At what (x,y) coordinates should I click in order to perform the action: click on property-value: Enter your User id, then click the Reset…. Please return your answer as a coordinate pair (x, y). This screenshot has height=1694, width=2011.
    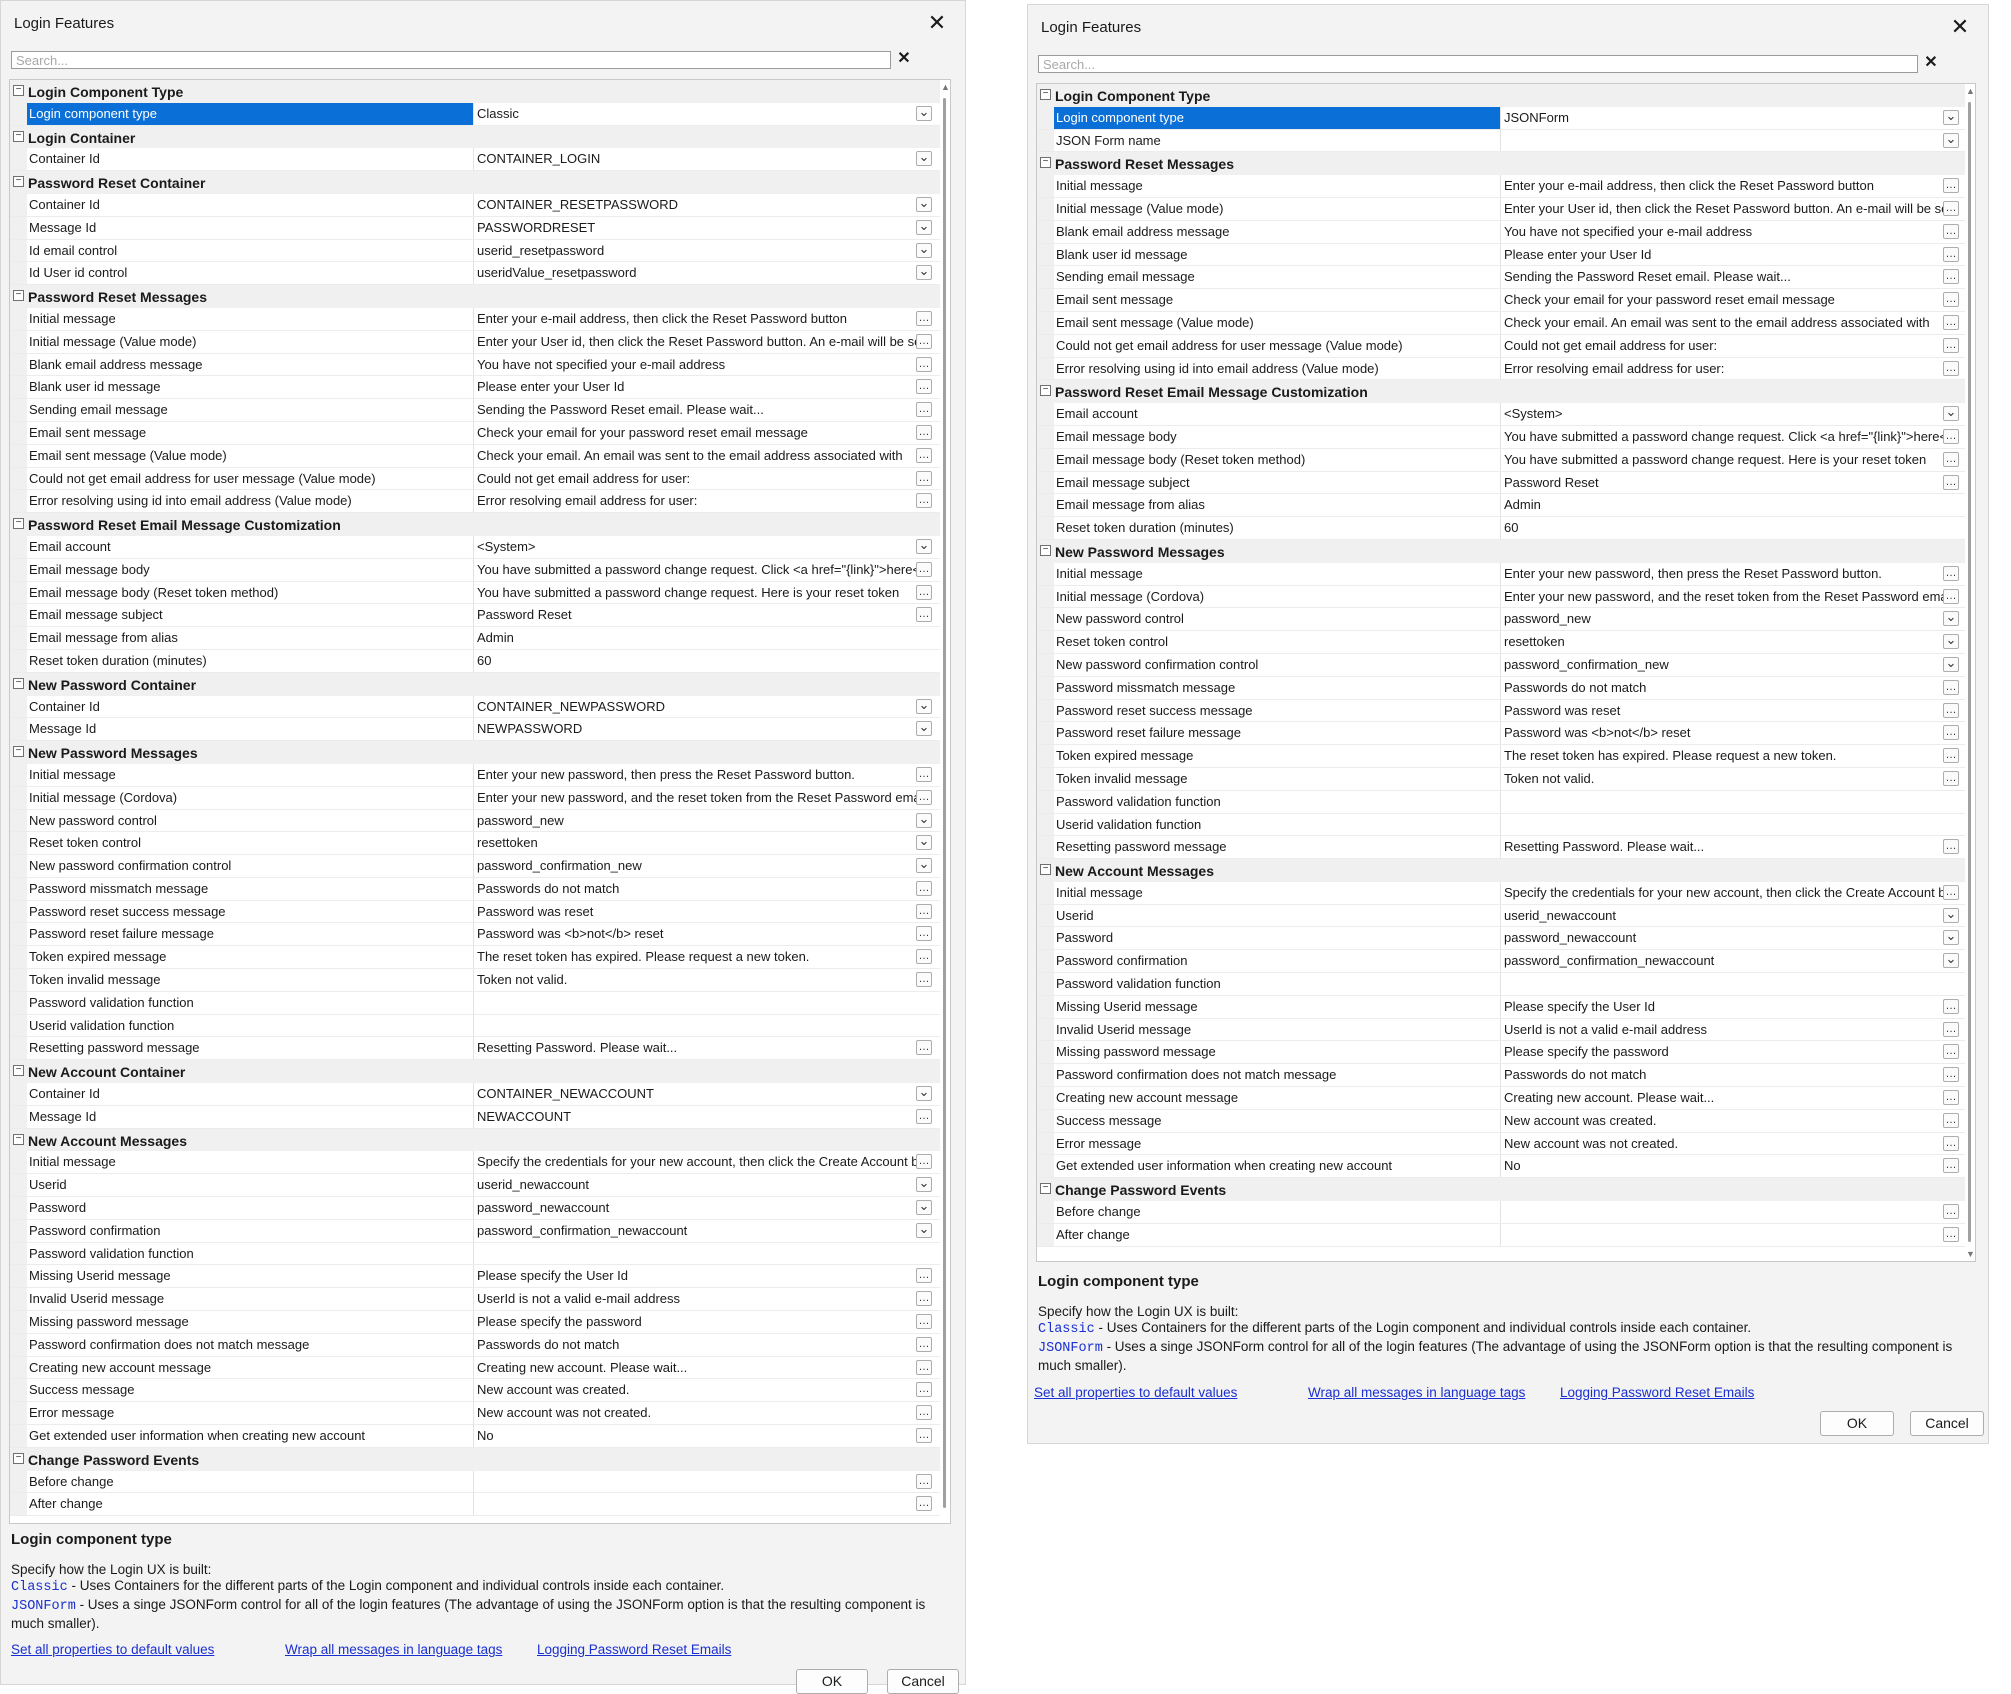
    Looking at the image, I should click on (1722, 209).